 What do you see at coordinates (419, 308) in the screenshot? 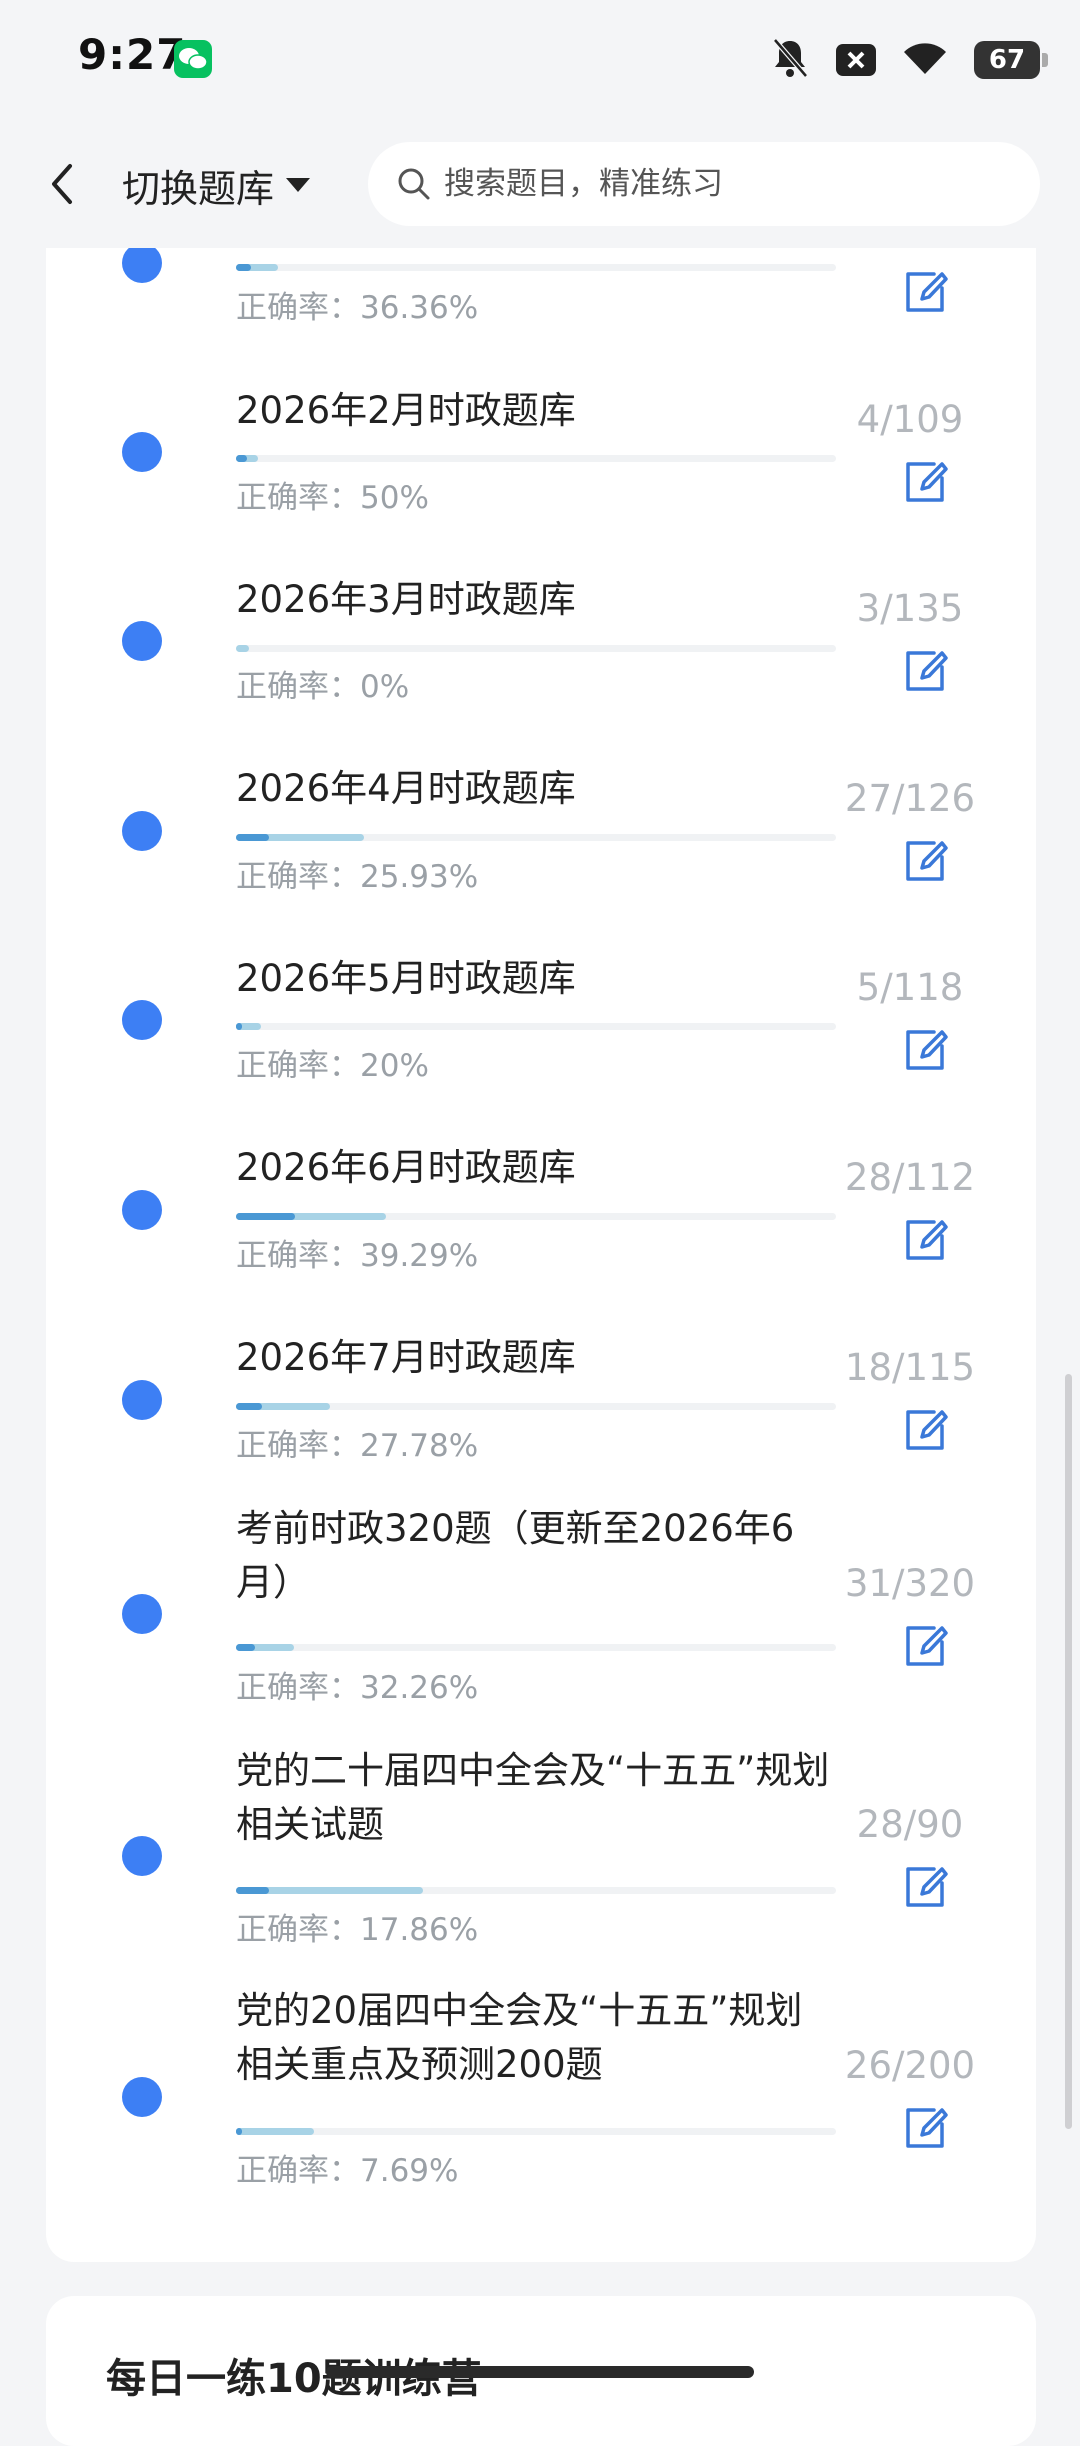
I see `accuracy-value: 36.36%` at bounding box center [419, 308].